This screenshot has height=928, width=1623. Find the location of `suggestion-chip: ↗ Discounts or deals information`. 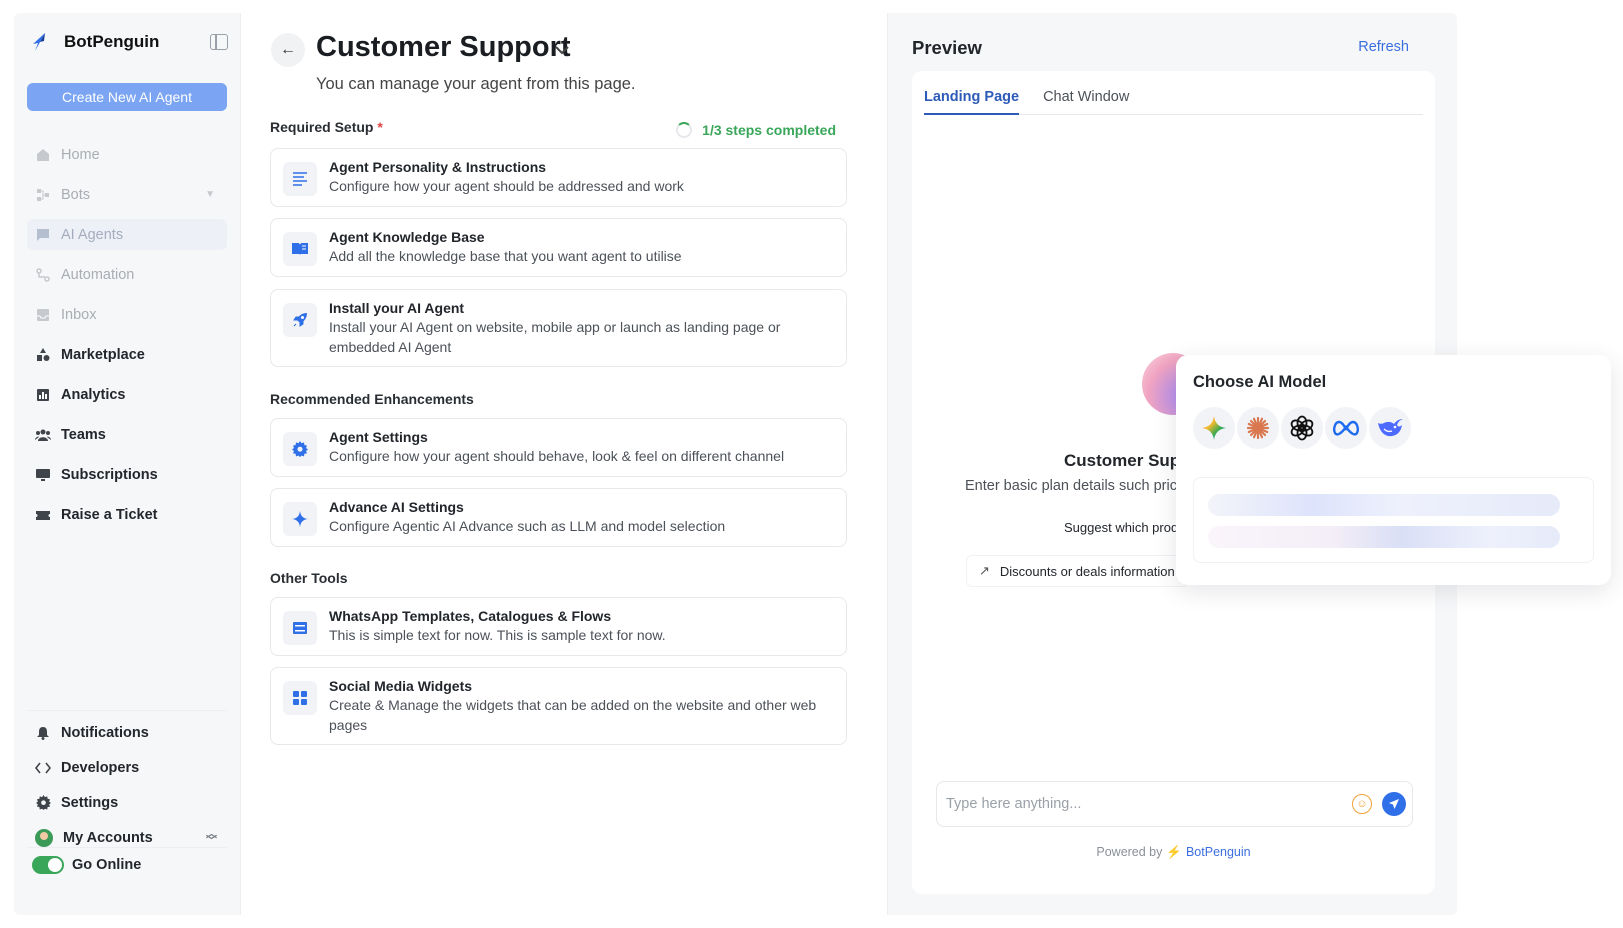

suggestion-chip: ↗ Discounts or deals information is located at coordinates (1077, 571).